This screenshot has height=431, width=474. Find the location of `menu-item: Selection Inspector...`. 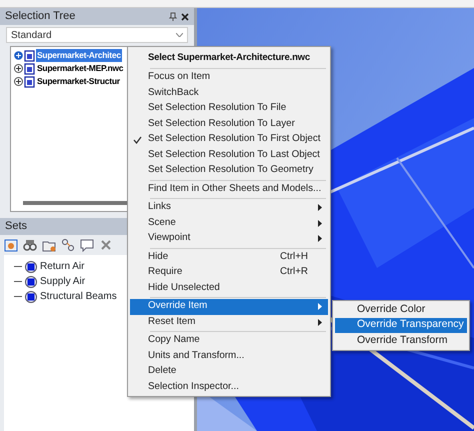

menu-item: Selection Inspector... is located at coordinates (229, 387).